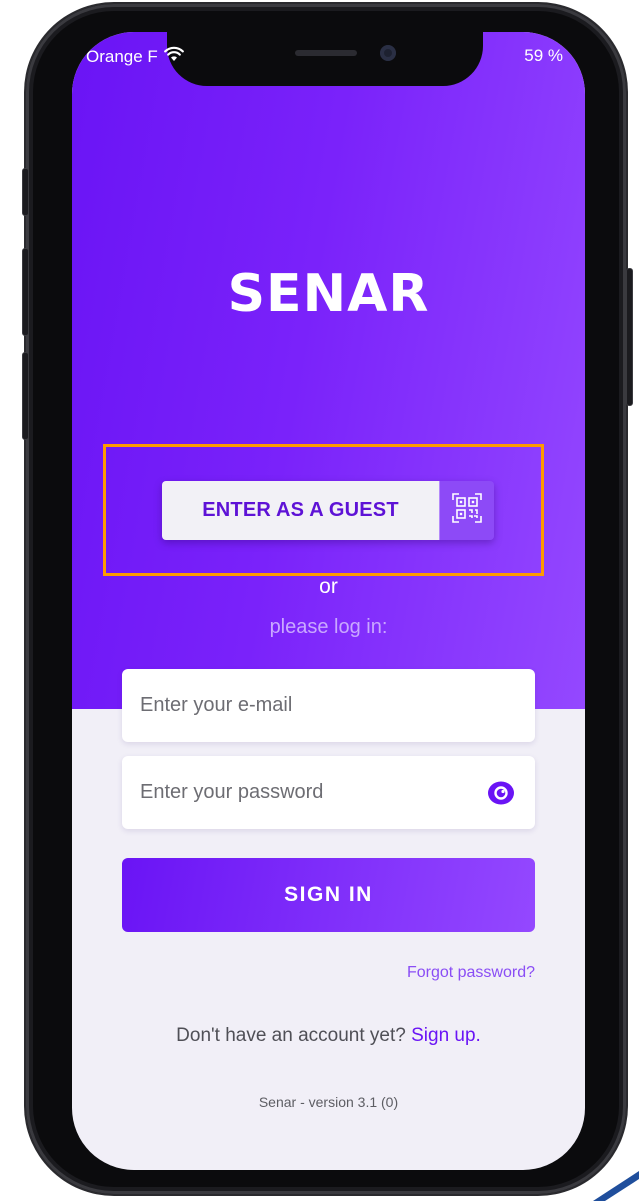 The image size is (639, 1201). Describe the element at coordinates (471, 973) in the screenshot. I see `forgot-password-link: Forgot password?` at that location.